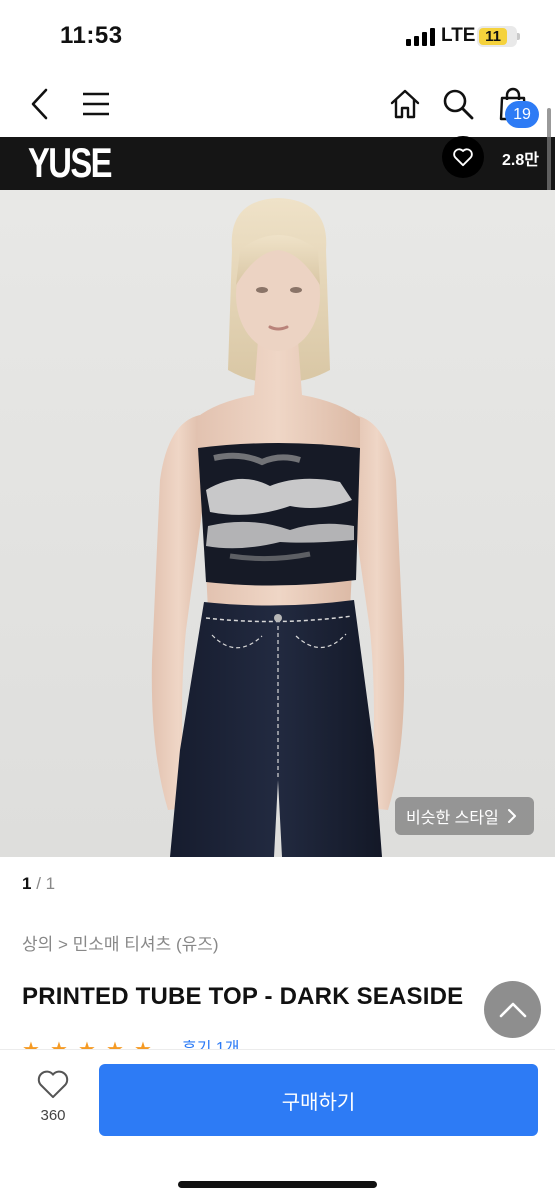 The width and height of the screenshot is (555, 1200). Describe the element at coordinates (53, 1101) in the screenshot. I see `wishlist-button: 360` at that location.